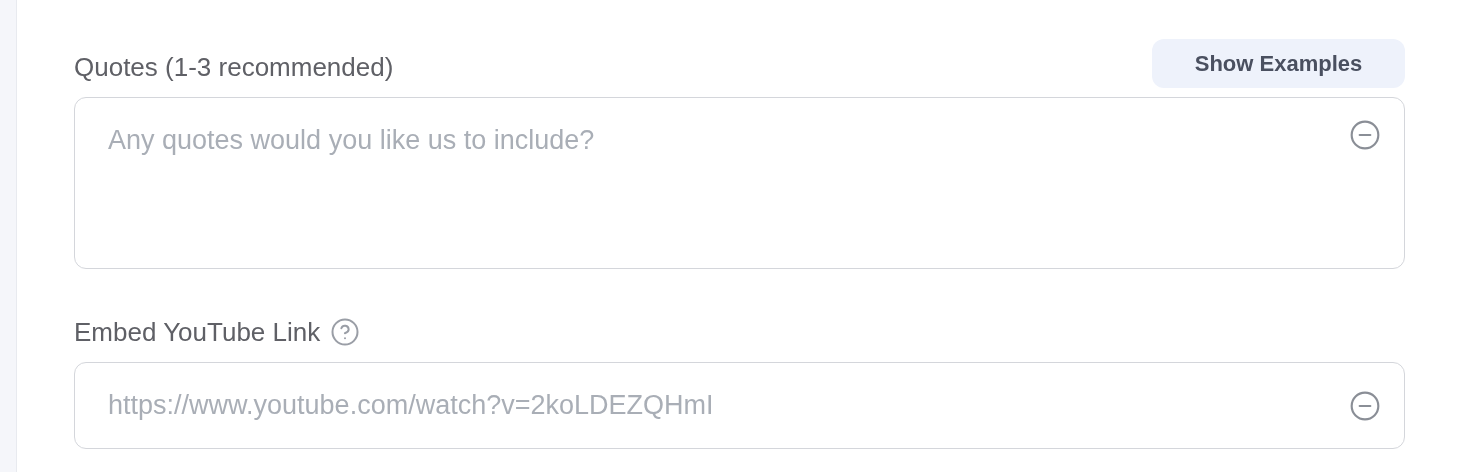 This screenshot has width=1482, height=472. Describe the element at coordinates (197, 332) in the screenshot. I see `field-label: Embed YouTube Link` at that location.